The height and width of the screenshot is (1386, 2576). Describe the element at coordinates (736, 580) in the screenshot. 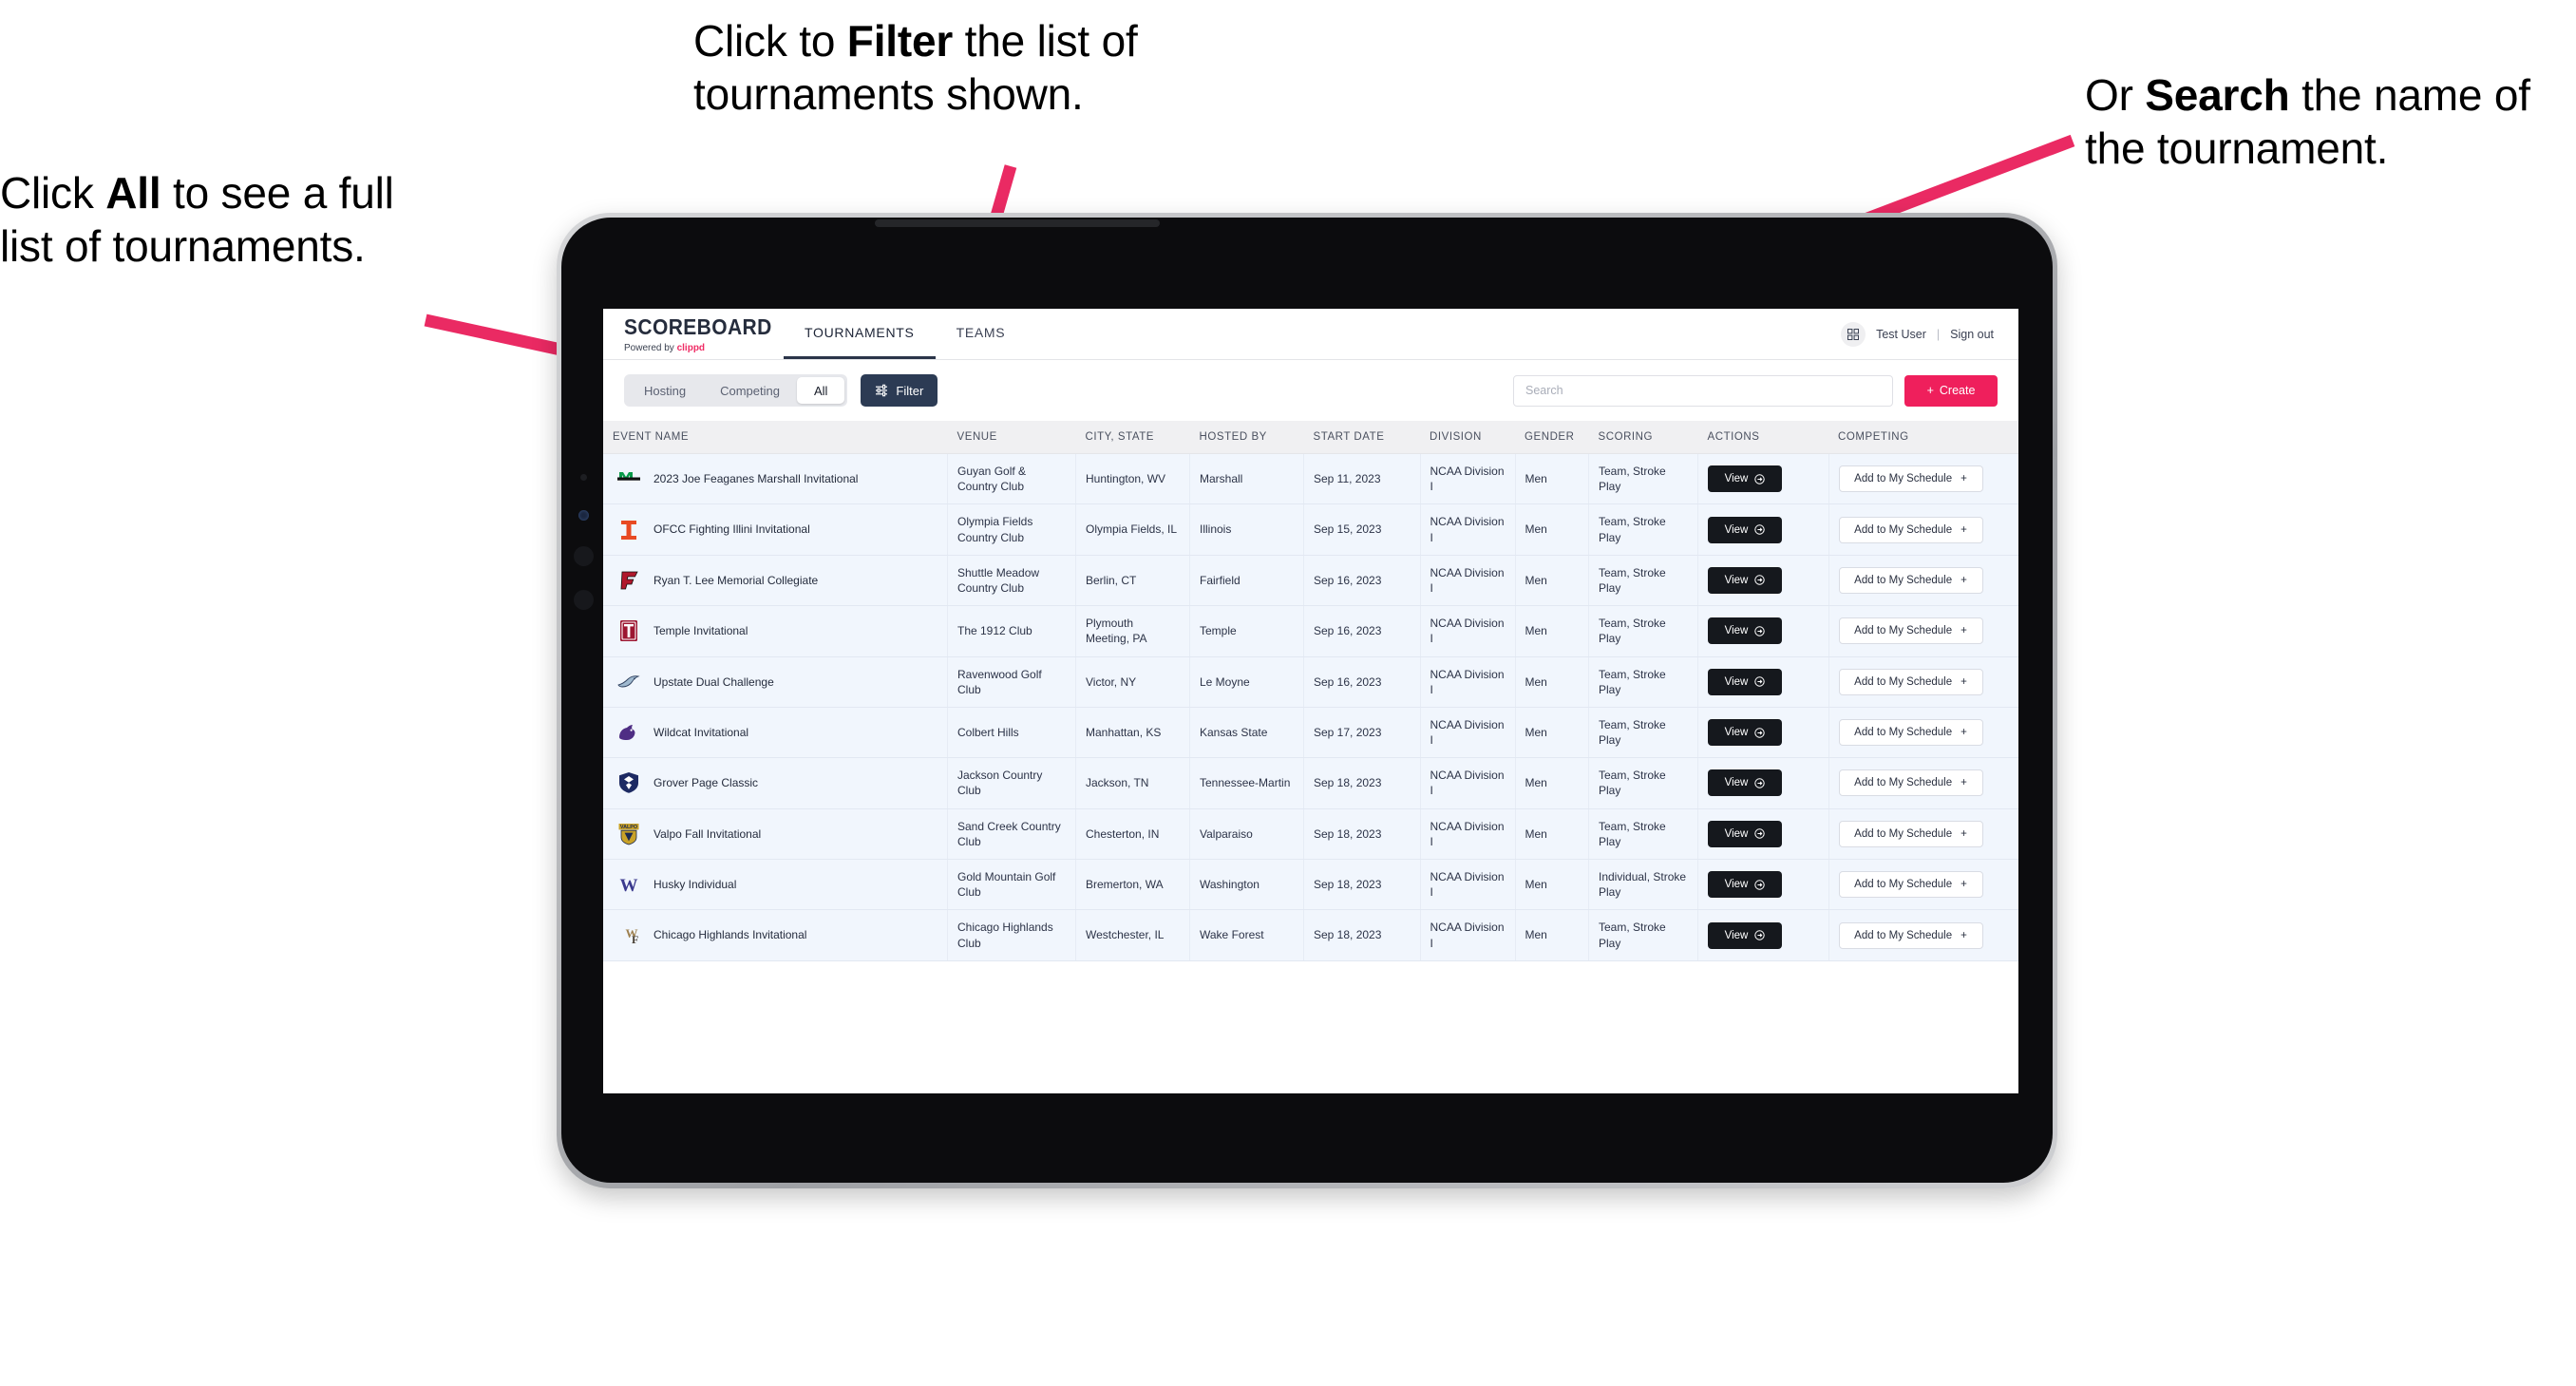

I see `event-name-label: Ryan T. Lee Memorial Collegiate` at that location.